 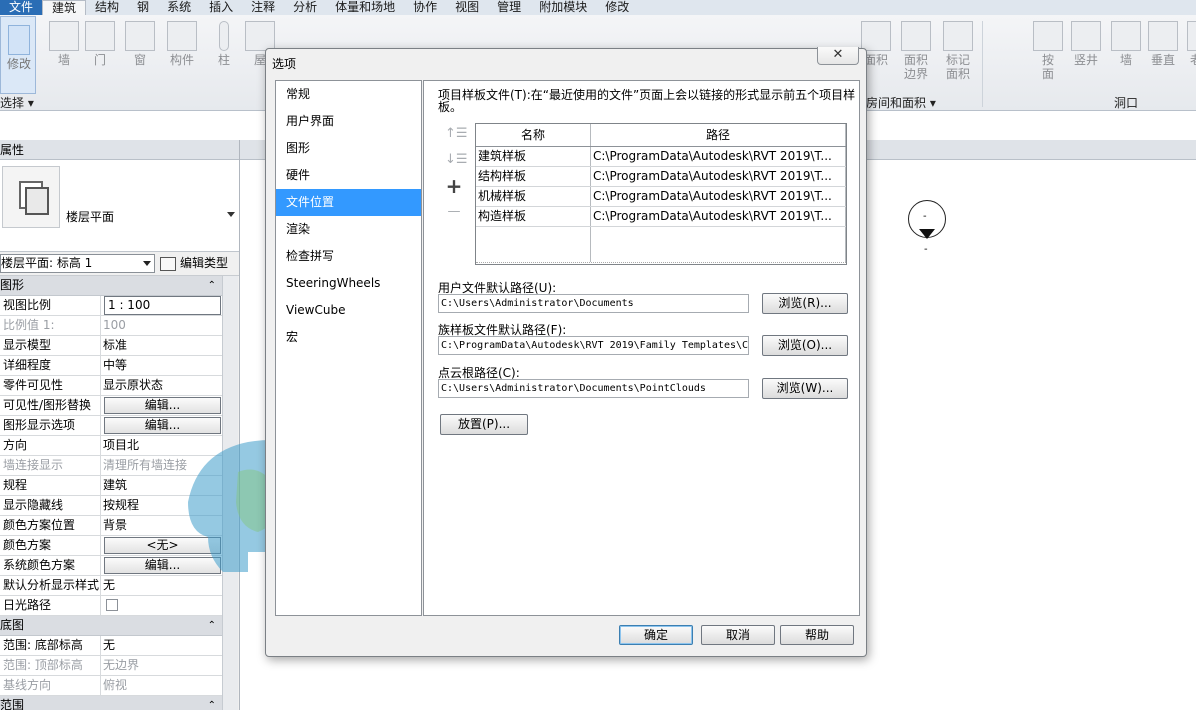 I want to click on chevron-down-icon, so click(x=231, y=214).